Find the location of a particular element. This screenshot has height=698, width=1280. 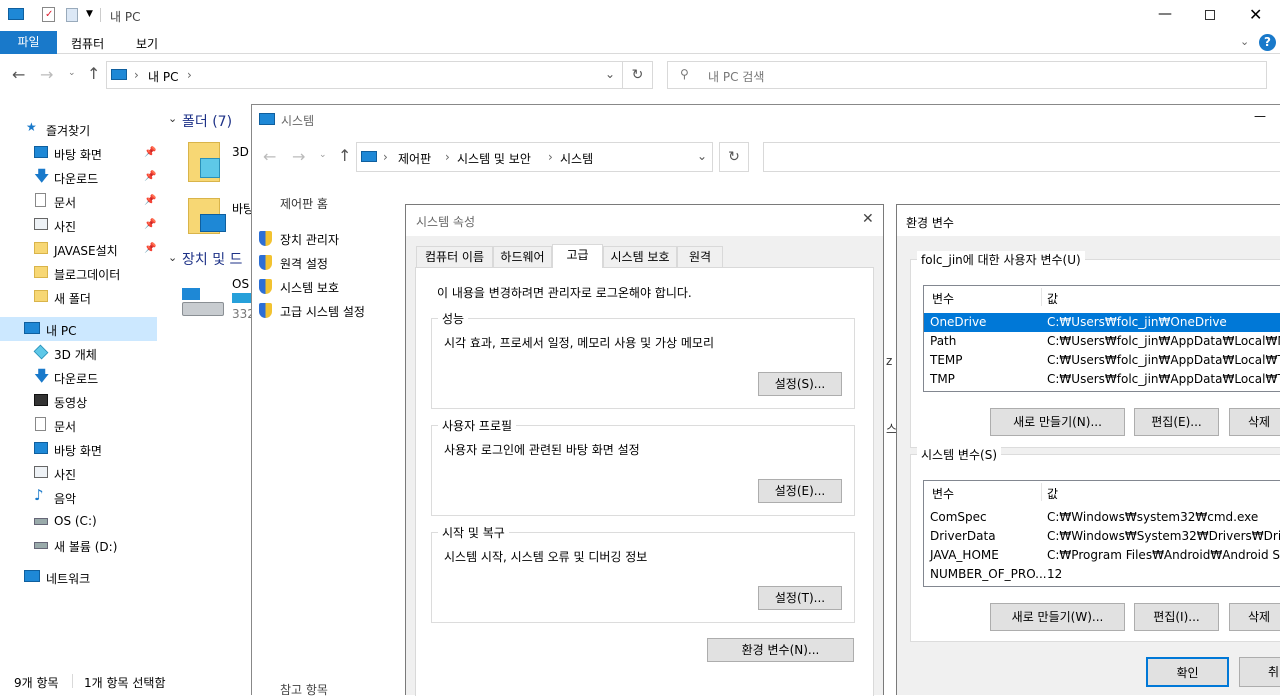

breadcrumb-item: 제어판 is located at coordinates (414, 158).